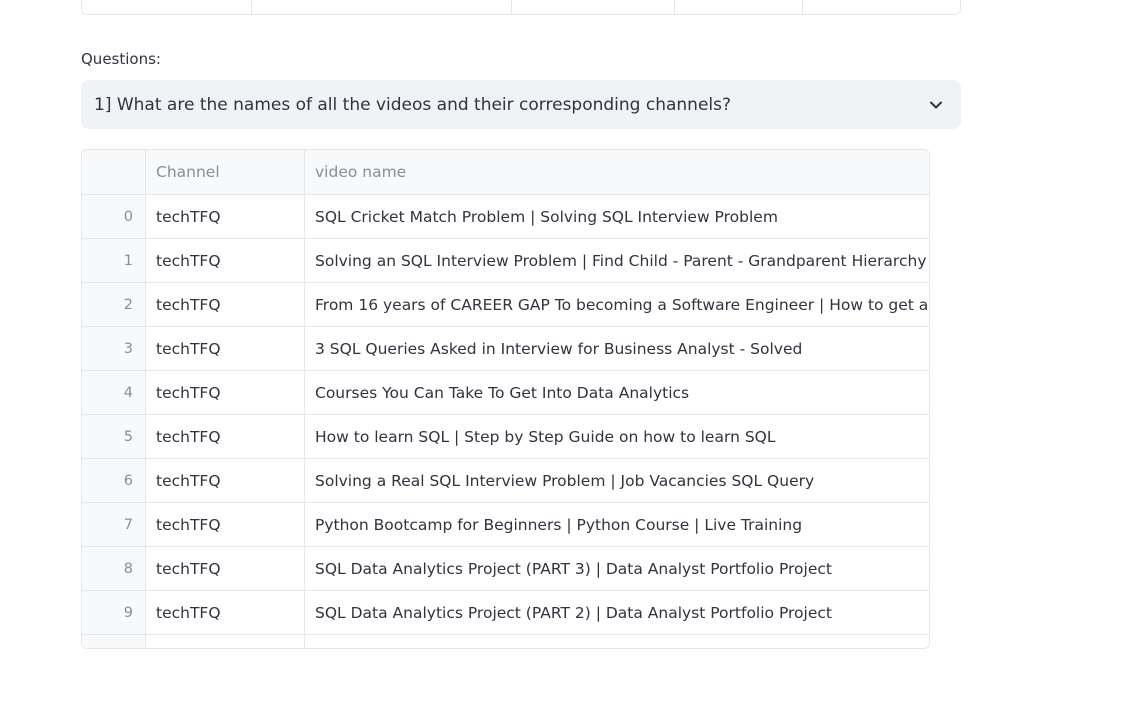 The height and width of the screenshot is (706, 1134). Describe the element at coordinates (114, 641) in the screenshot. I see `row-index: 10` at that location.